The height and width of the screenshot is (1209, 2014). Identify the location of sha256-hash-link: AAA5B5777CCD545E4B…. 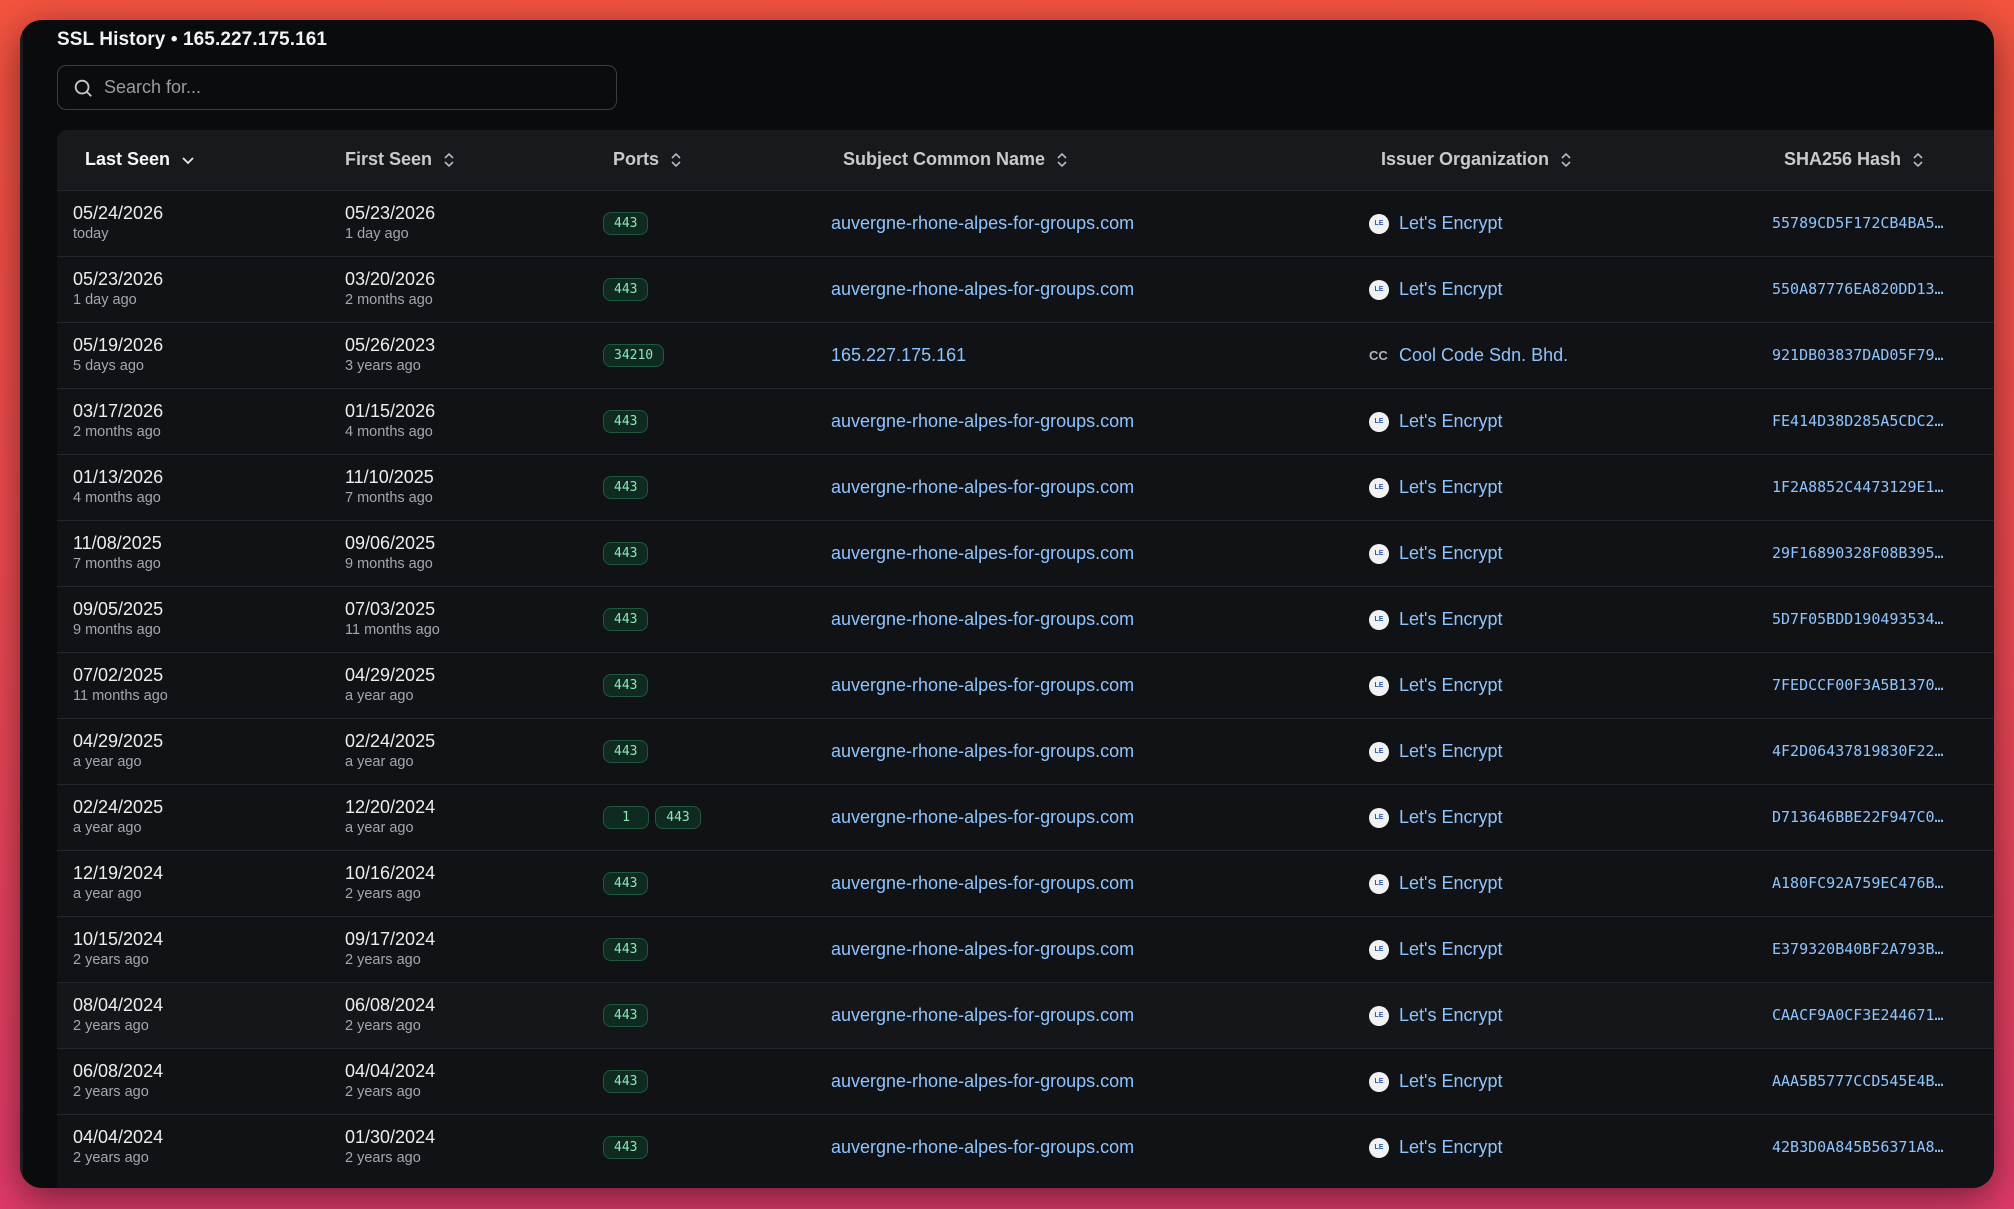
(1858, 1081).